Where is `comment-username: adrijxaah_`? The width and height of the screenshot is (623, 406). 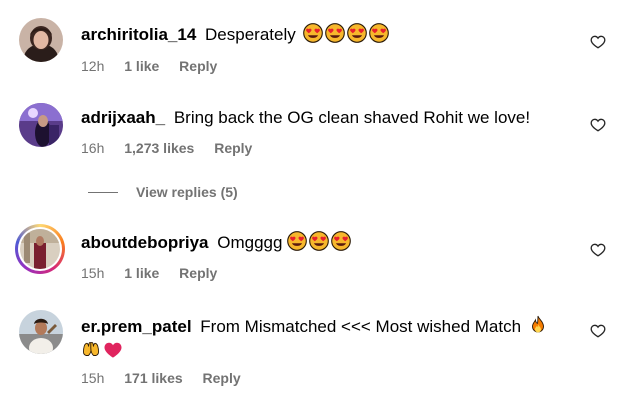 comment-username: adrijxaah_ is located at coordinates (123, 117).